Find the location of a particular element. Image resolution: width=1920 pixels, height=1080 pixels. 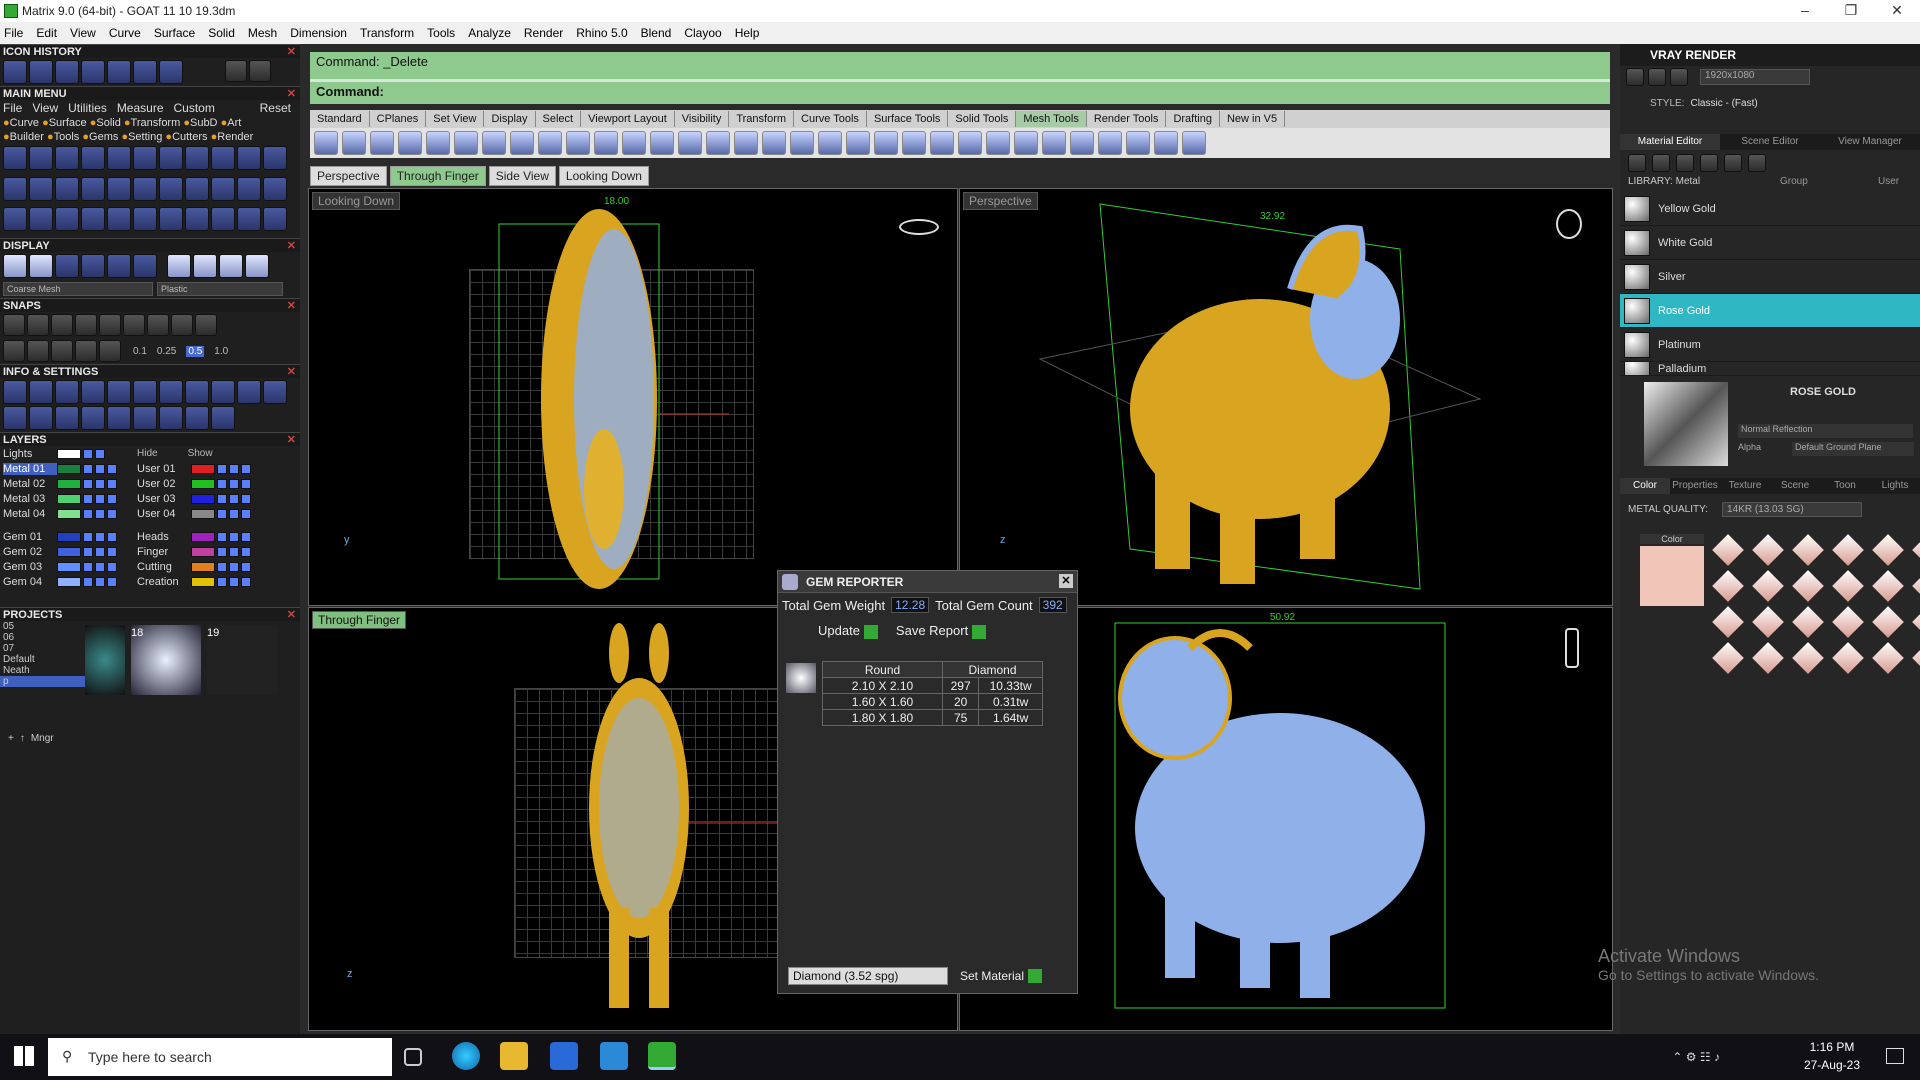

material-item: White Gold is located at coordinates (1770, 243).